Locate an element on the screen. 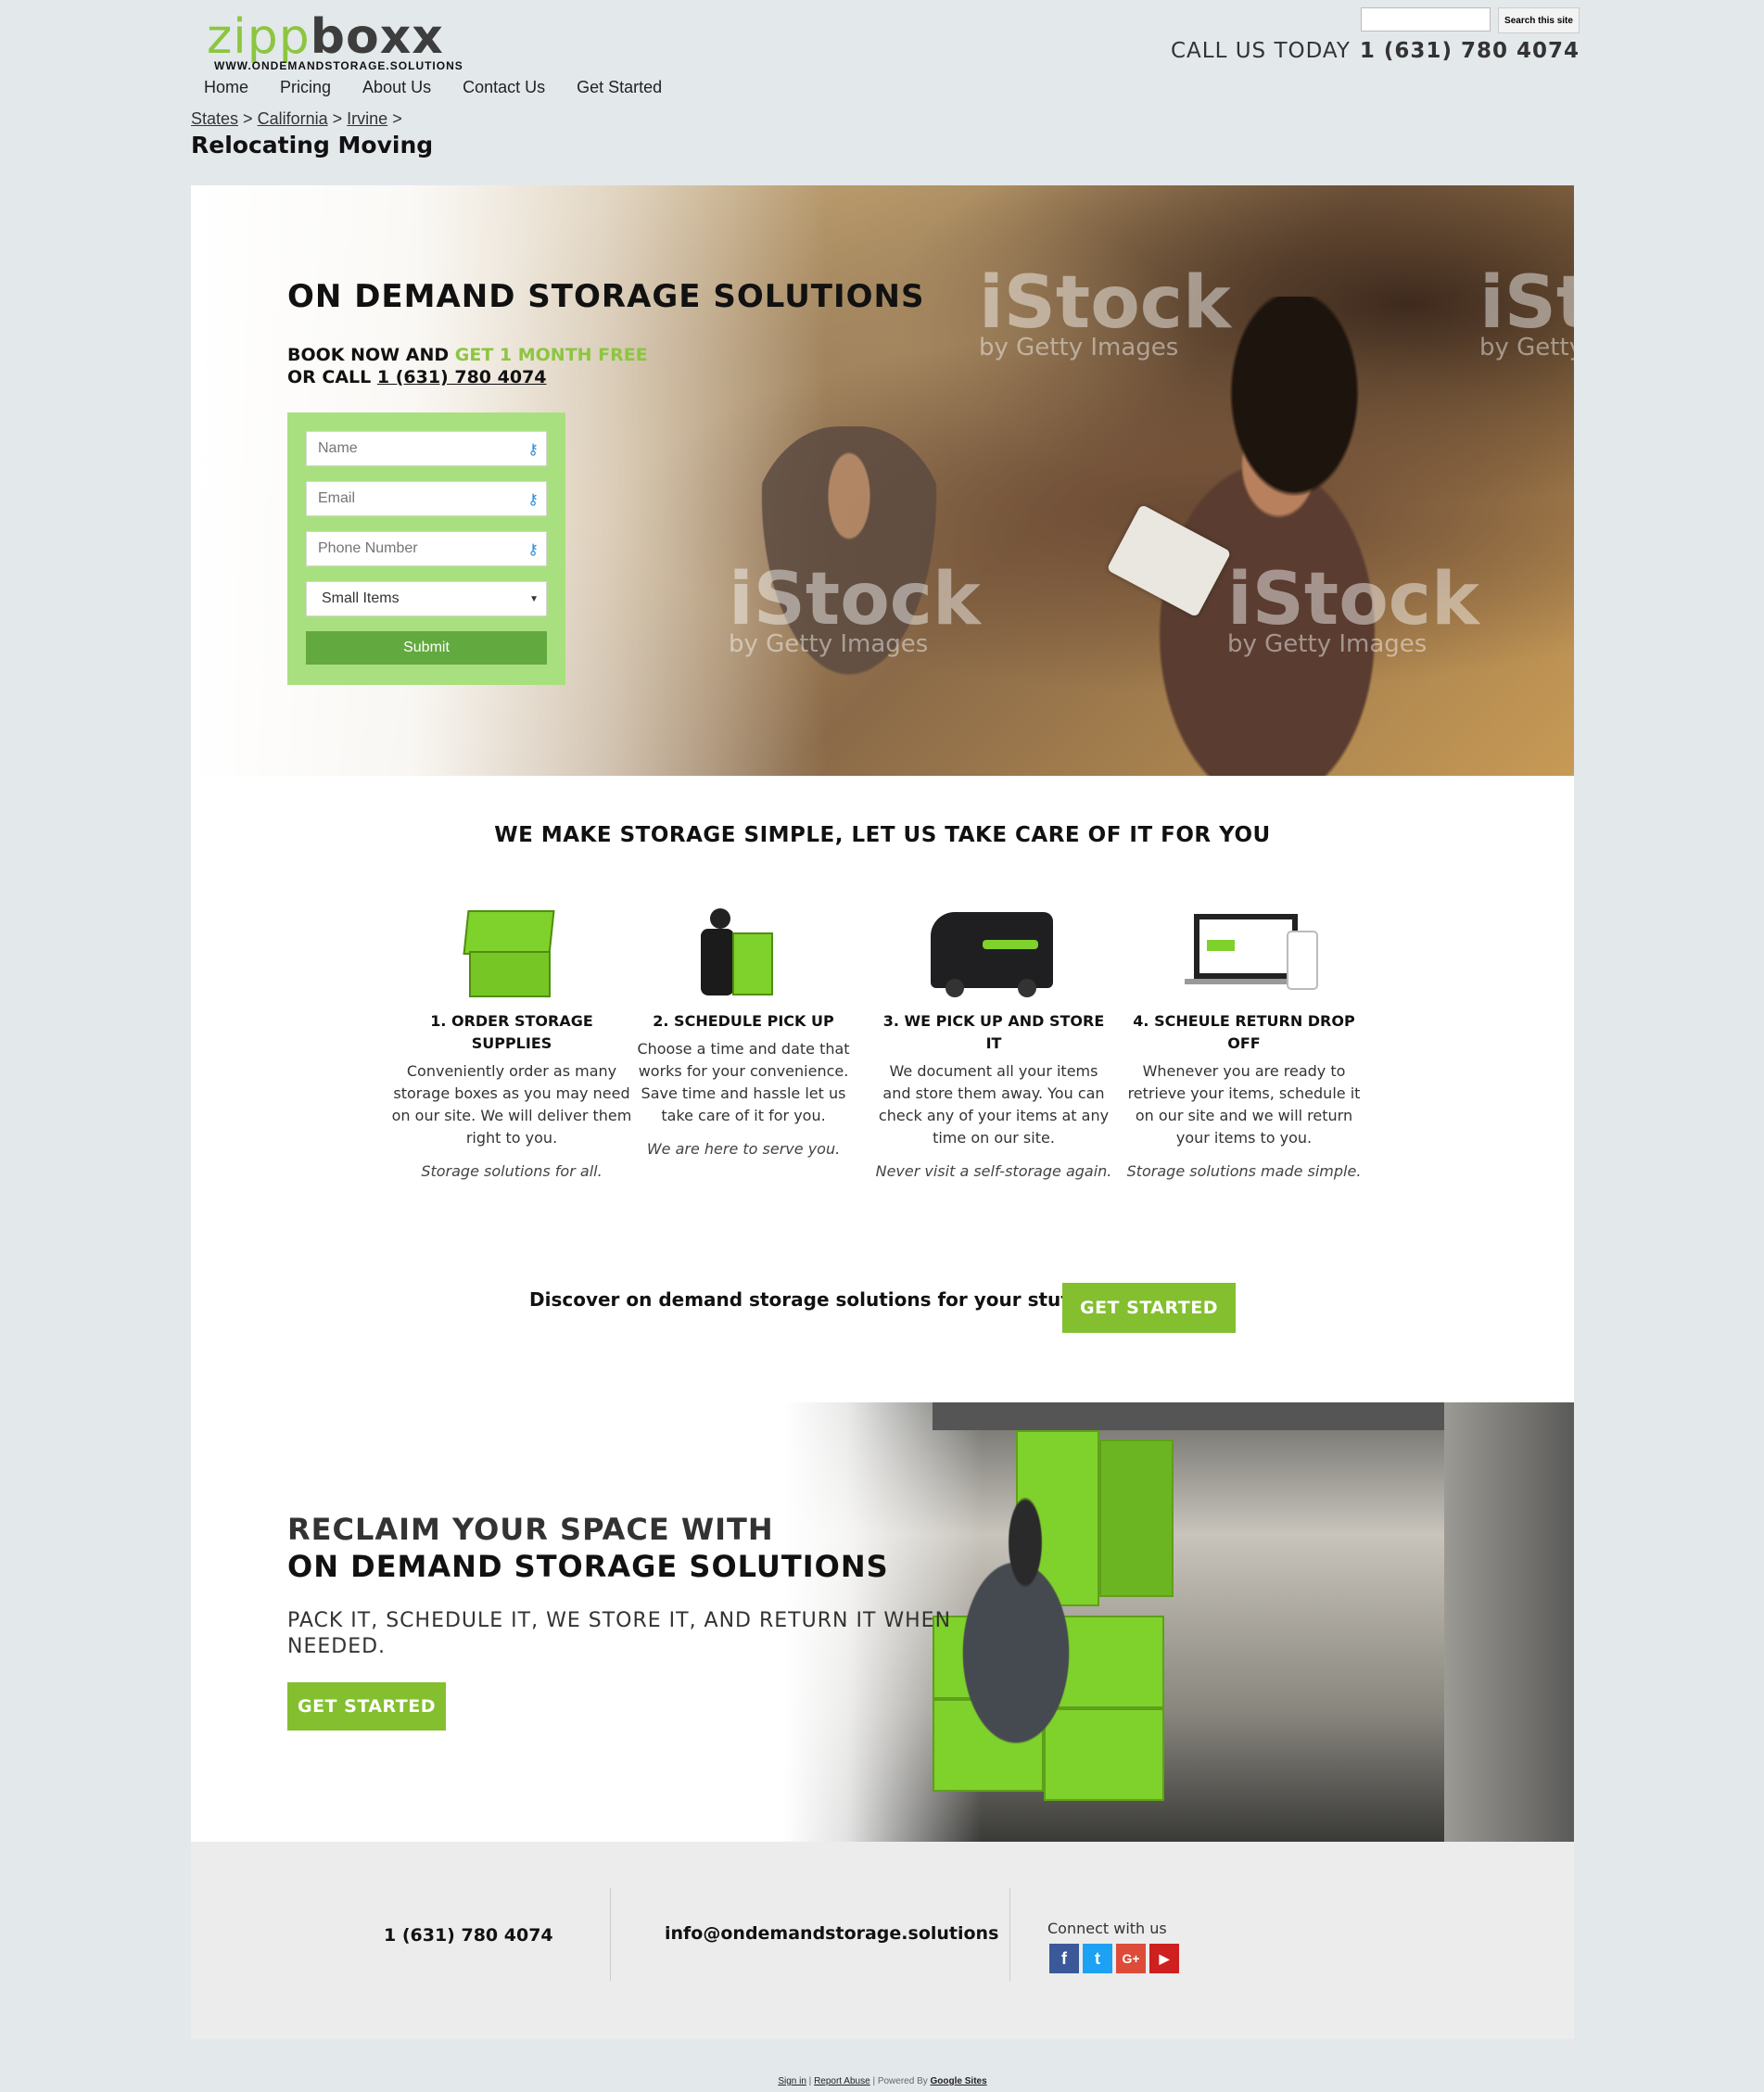  hero-phone-link: 1 (631) 780 4074 is located at coordinates (462, 377).